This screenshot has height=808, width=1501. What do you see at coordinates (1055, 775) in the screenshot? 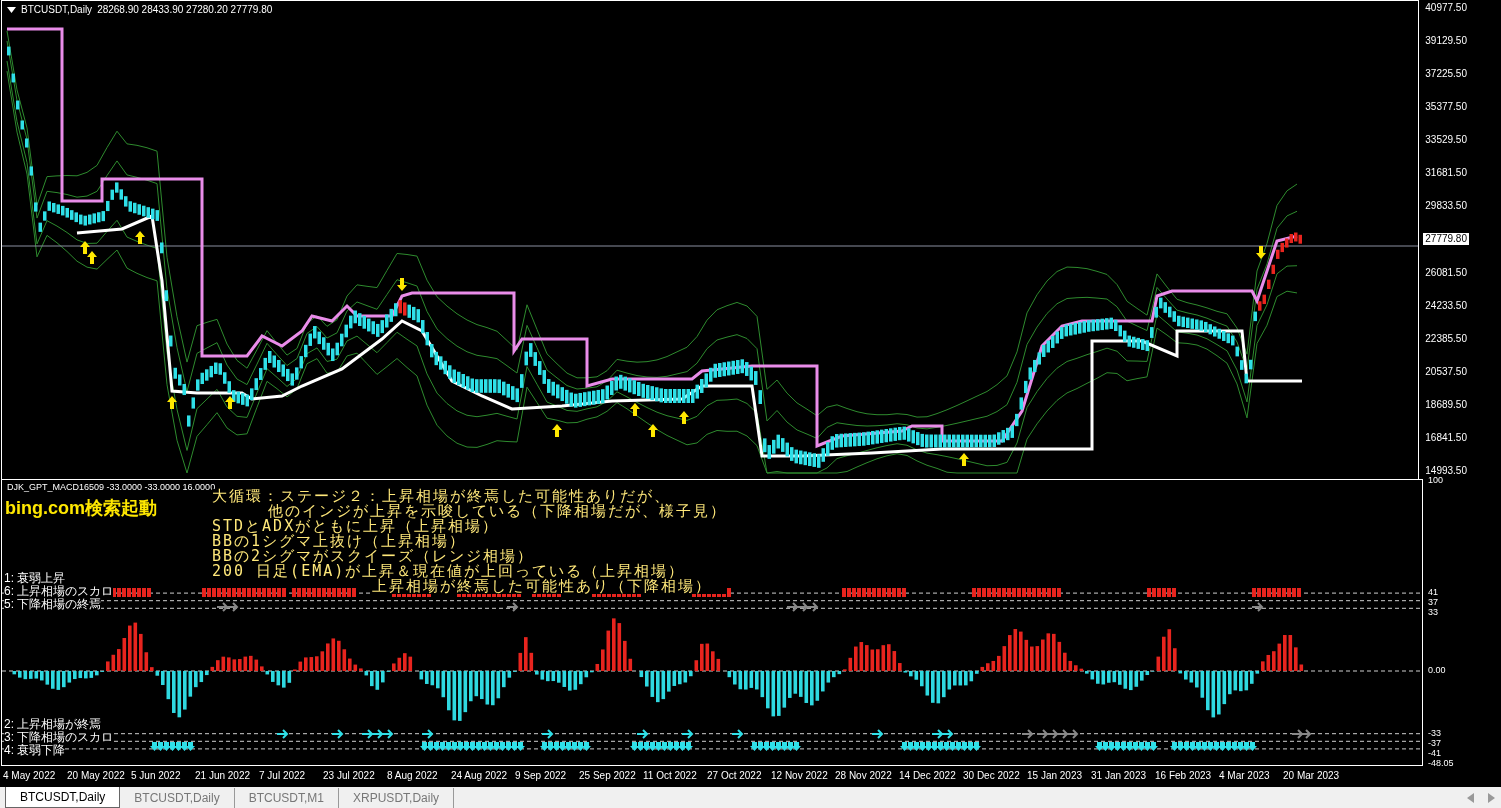
I see `date-axis-label: 15 Jan 2023` at bounding box center [1055, 775].